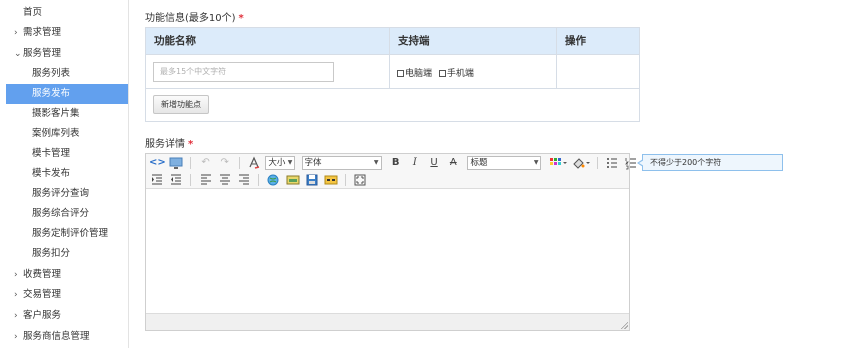  What do you see at coordinates (56, 113) in the screenshot?
I see `sidebar-item-label: 摄影客片集` at bounding box center [56, 113].